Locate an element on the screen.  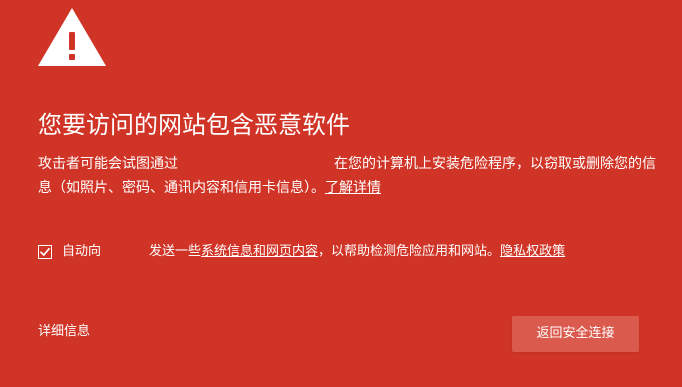
checkbox-label: 自动向 is located at coordinates (82, 251).